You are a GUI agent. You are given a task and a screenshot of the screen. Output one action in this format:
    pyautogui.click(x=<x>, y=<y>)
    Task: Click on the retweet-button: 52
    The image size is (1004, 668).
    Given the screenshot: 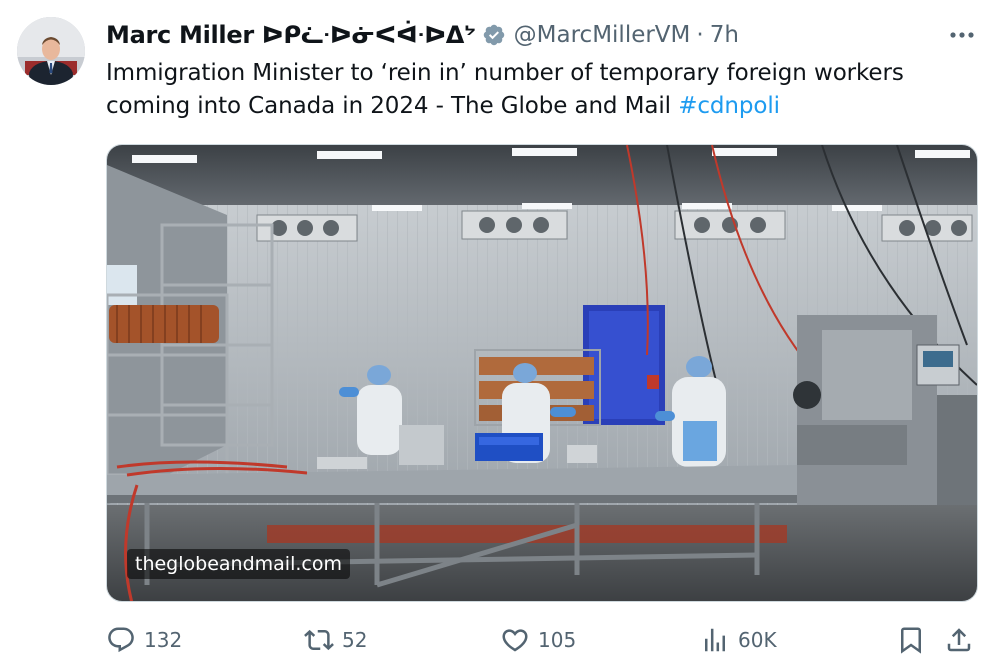 What is the action you would take?
    pyautogui.click(x=335, y=640)
    